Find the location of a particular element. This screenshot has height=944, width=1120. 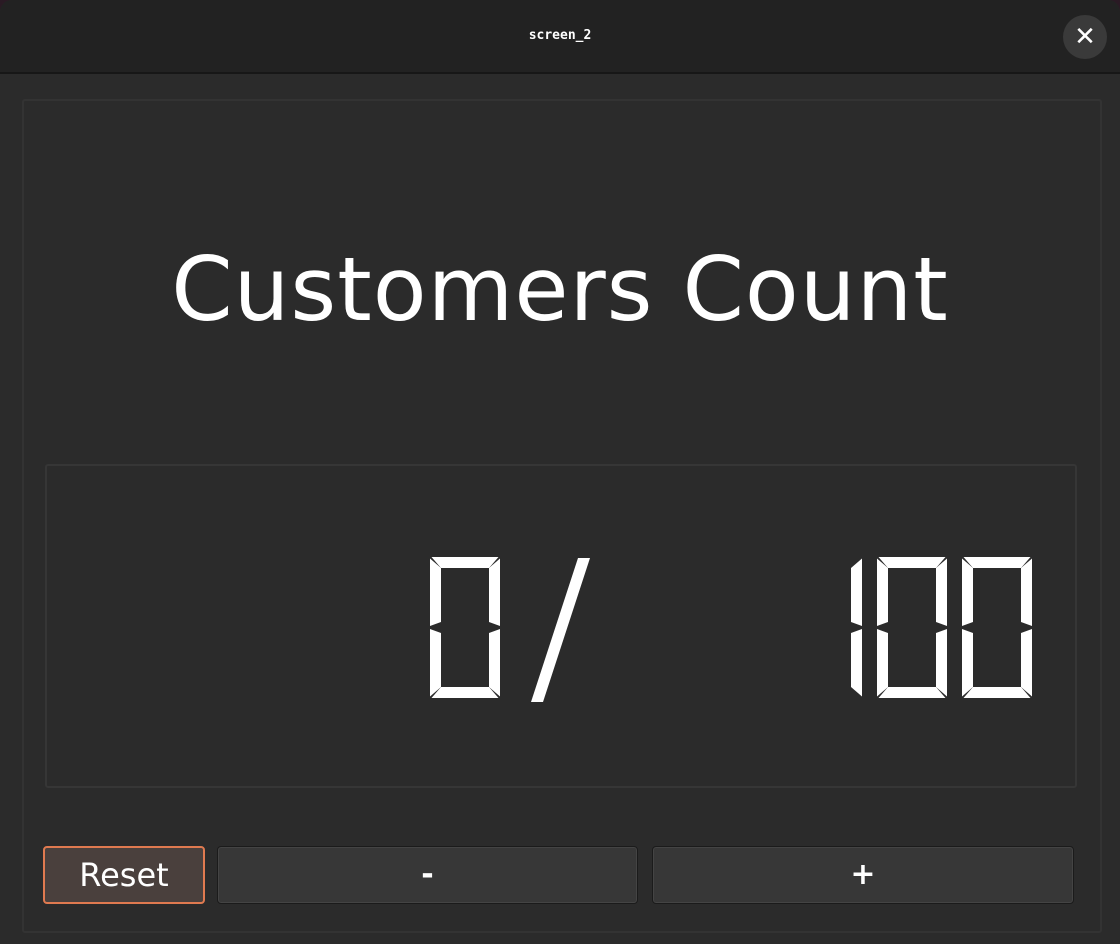

lcd-digits is located at coordinates (731, 629).